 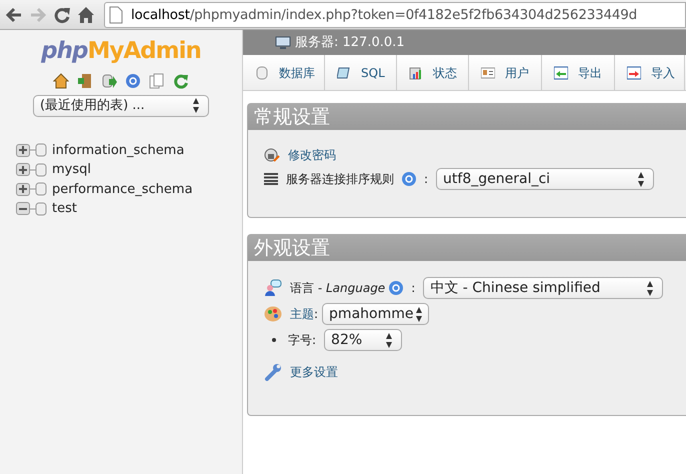 I want to click on server-icon, so click(x=283, y=43).